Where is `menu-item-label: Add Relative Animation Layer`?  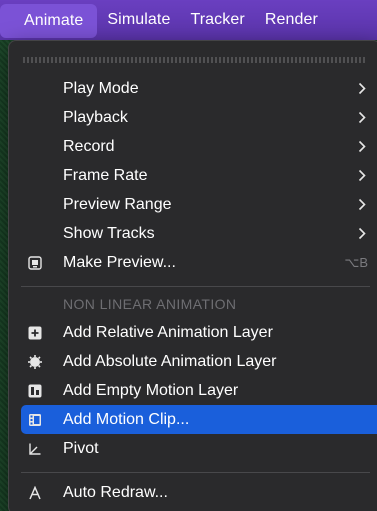 menu-item-label: Add Relative Animation Layer is located at coordinates (168, 332).